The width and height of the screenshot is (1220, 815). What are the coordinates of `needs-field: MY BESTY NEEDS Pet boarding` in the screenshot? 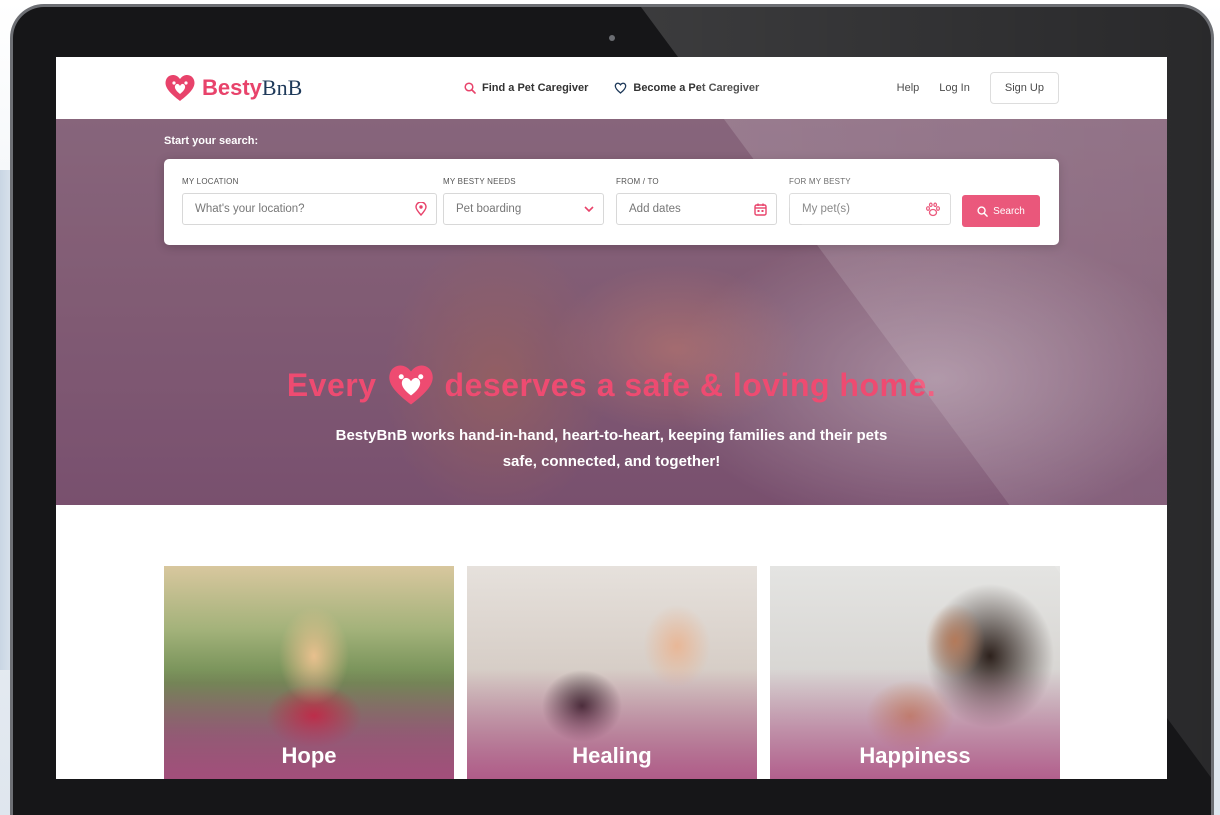 It's located at (523, 201).